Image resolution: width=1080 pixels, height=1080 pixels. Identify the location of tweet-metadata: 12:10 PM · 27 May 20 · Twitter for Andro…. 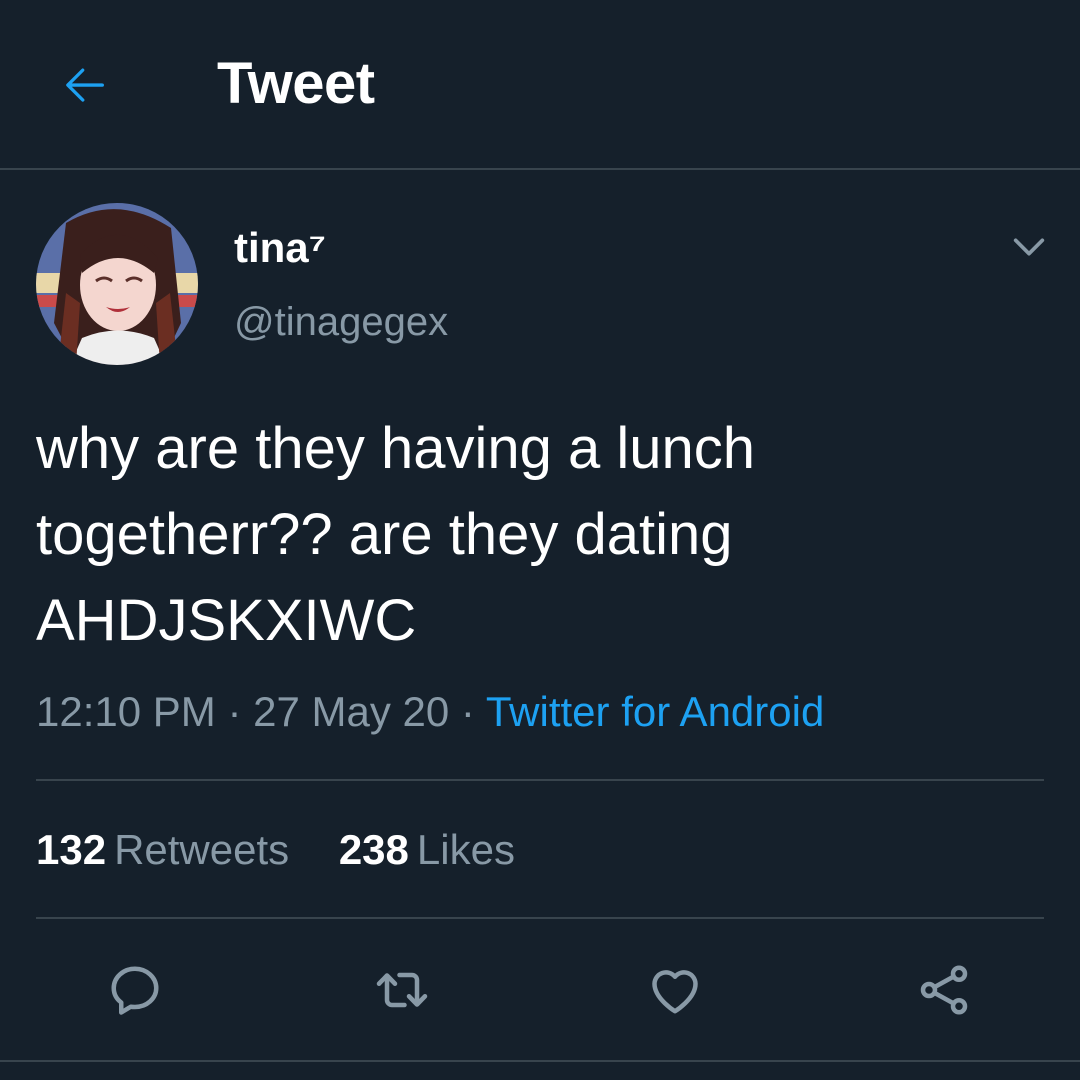
(430, 712).